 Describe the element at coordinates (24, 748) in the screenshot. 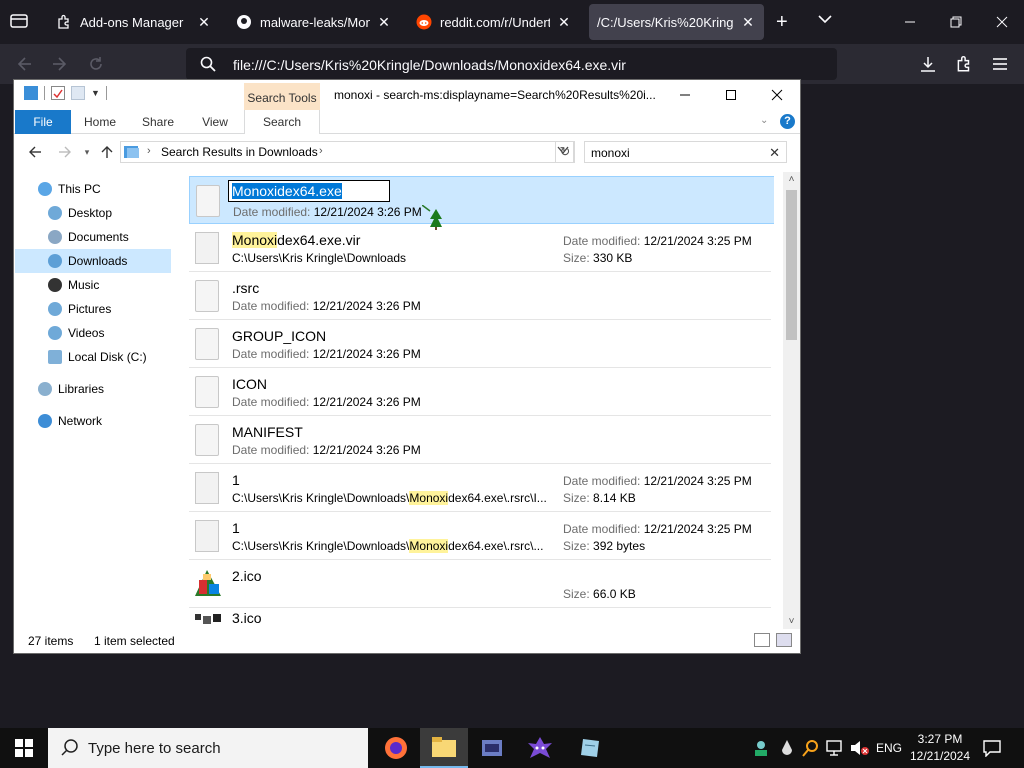

I see `windows-start-icon` at that location.